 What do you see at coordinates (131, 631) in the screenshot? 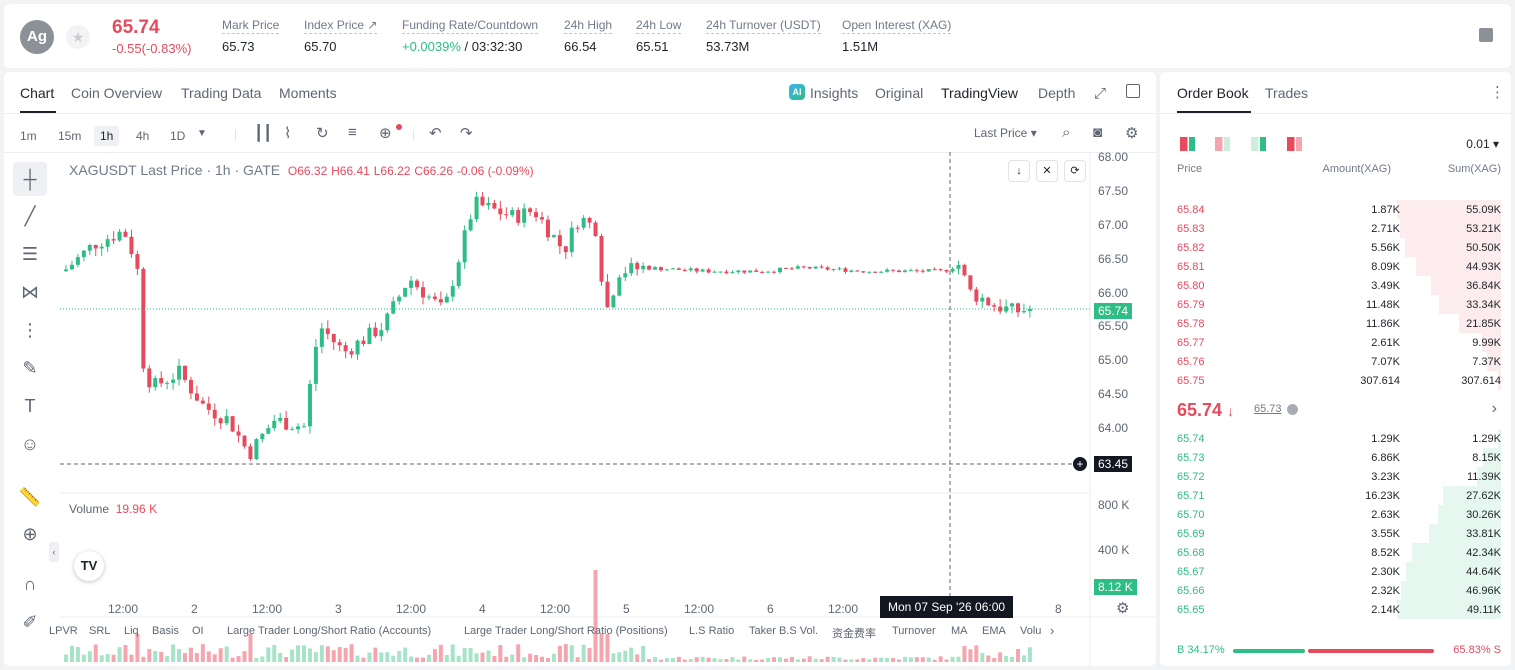
I see `indicator-liq: Liq` at bounding box center [131, 631].